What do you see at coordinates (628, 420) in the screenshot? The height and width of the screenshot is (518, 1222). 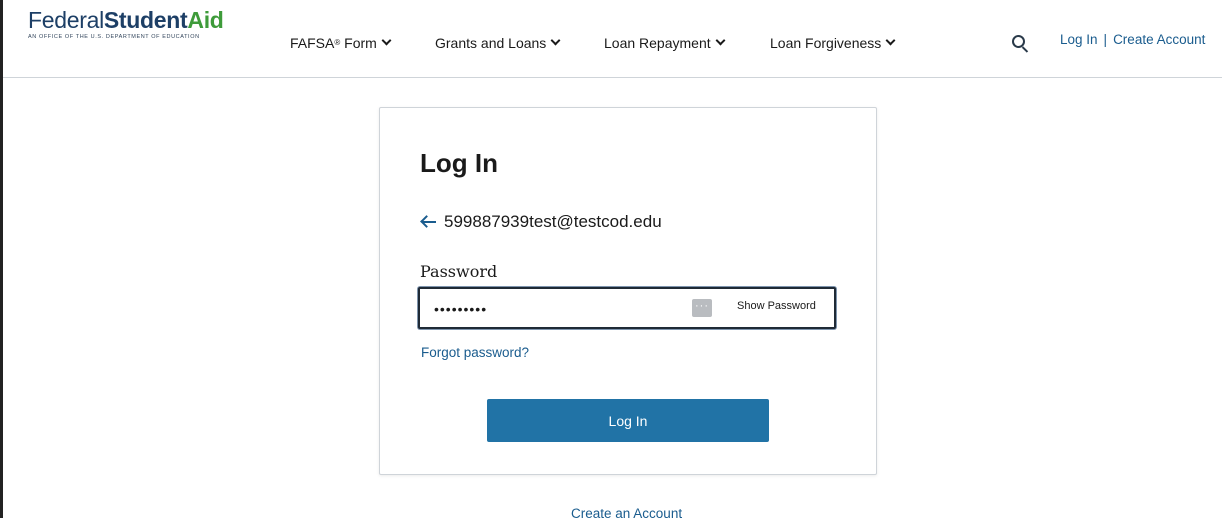 I see `login-button: Log In` at bounding box center [628, 420].